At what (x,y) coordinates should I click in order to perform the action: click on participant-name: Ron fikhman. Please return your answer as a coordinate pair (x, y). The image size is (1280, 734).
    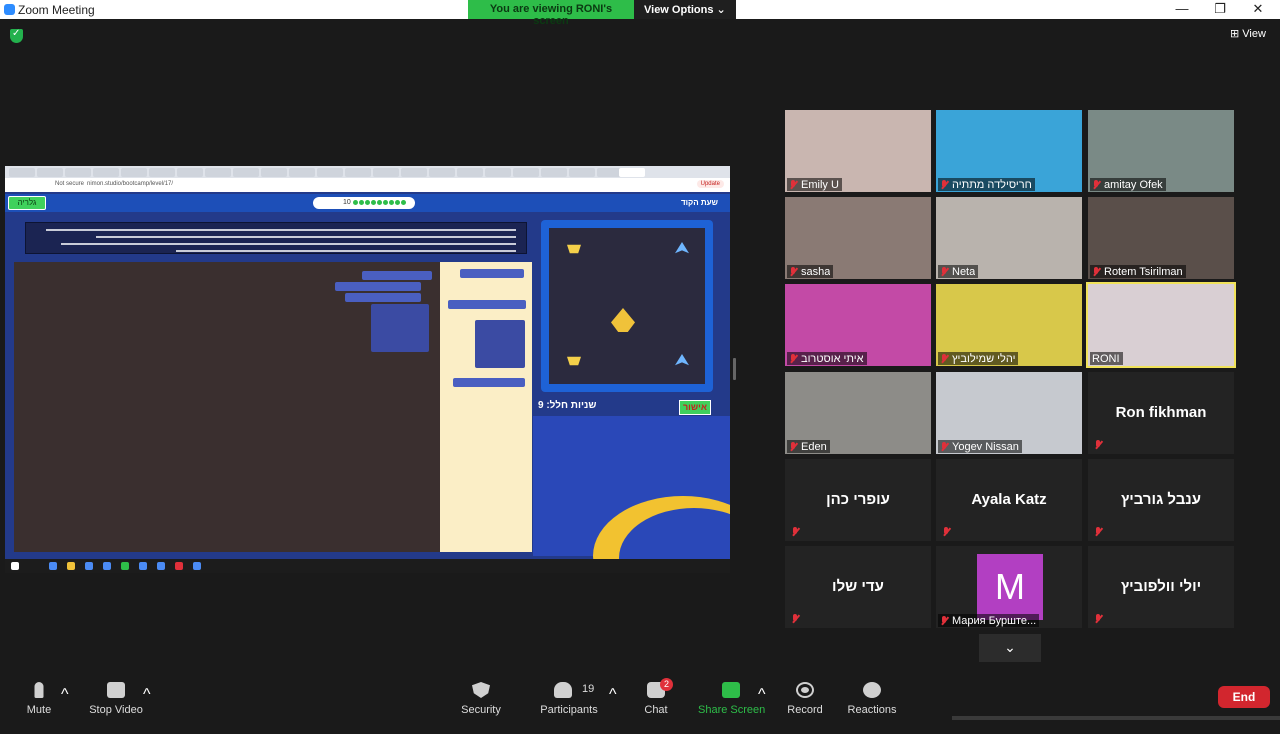
    Looking at the image, I should click on (1161, 412).